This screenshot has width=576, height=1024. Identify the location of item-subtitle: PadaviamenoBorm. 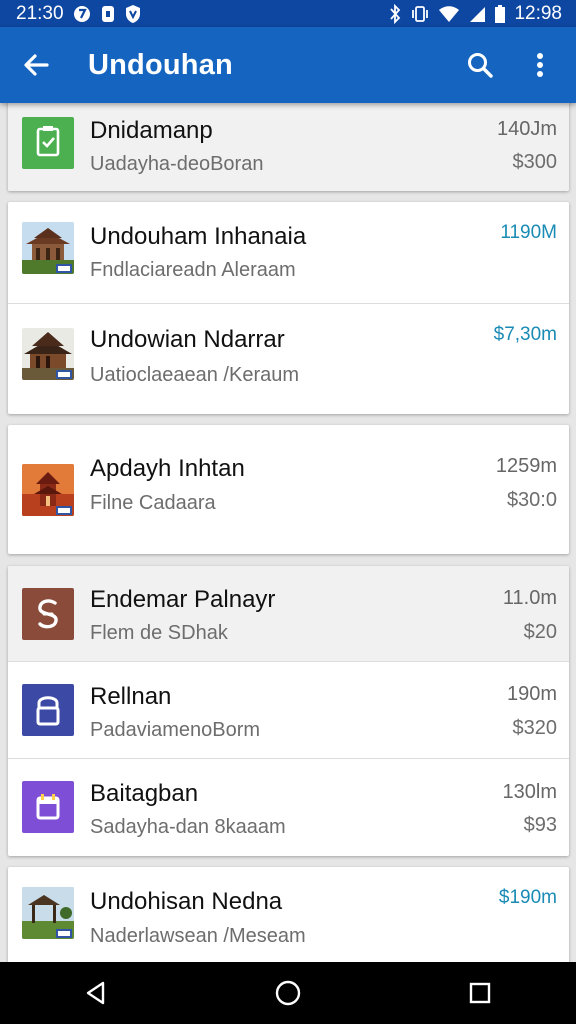
(175, 730).